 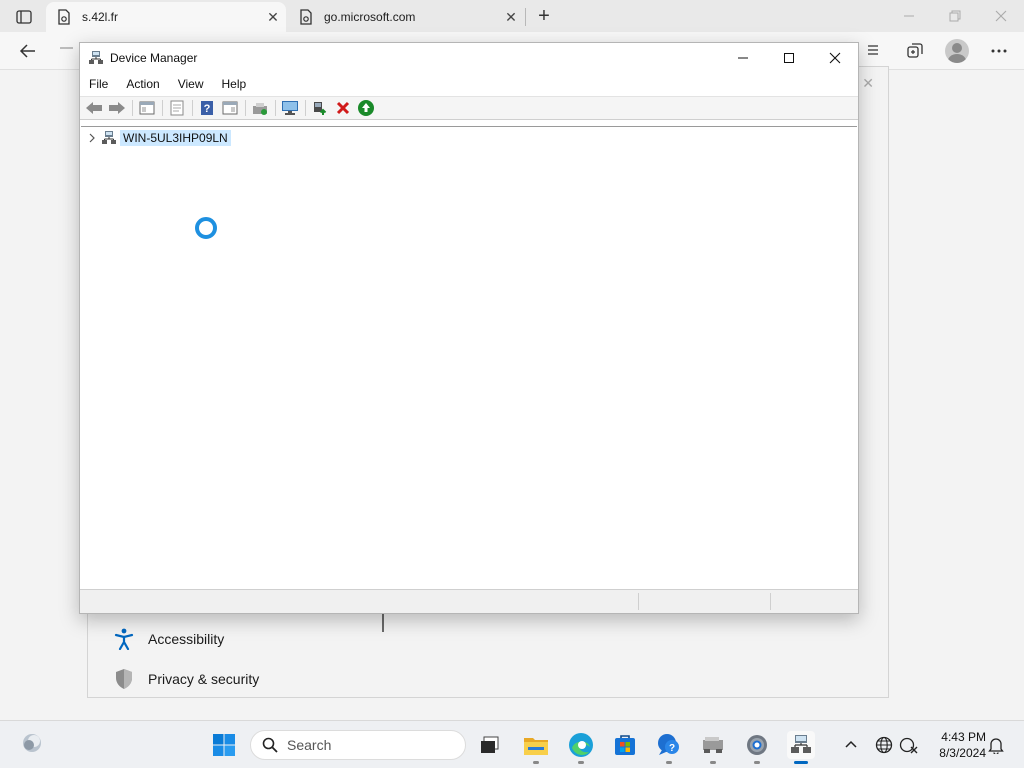 I want to click on browser-window-controls, so click(x=955, y=16).